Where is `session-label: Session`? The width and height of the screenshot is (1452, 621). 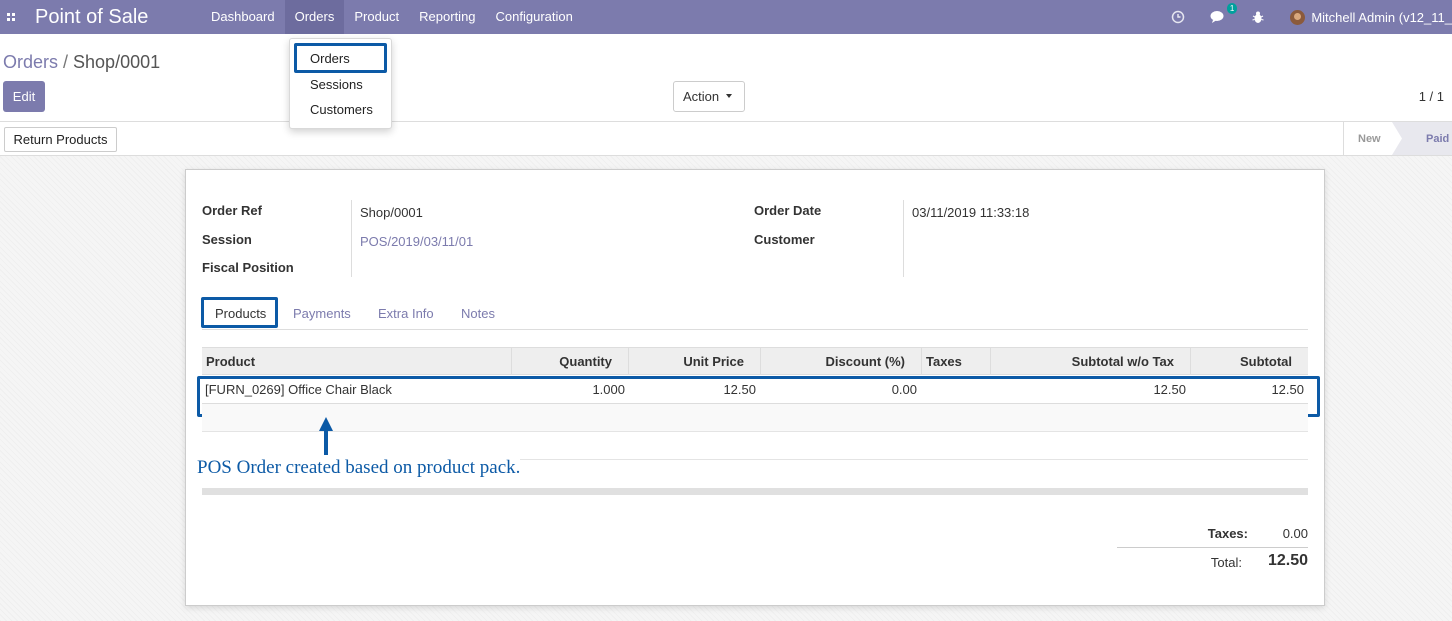
session-label: Session is located at coordinates (227, 239).